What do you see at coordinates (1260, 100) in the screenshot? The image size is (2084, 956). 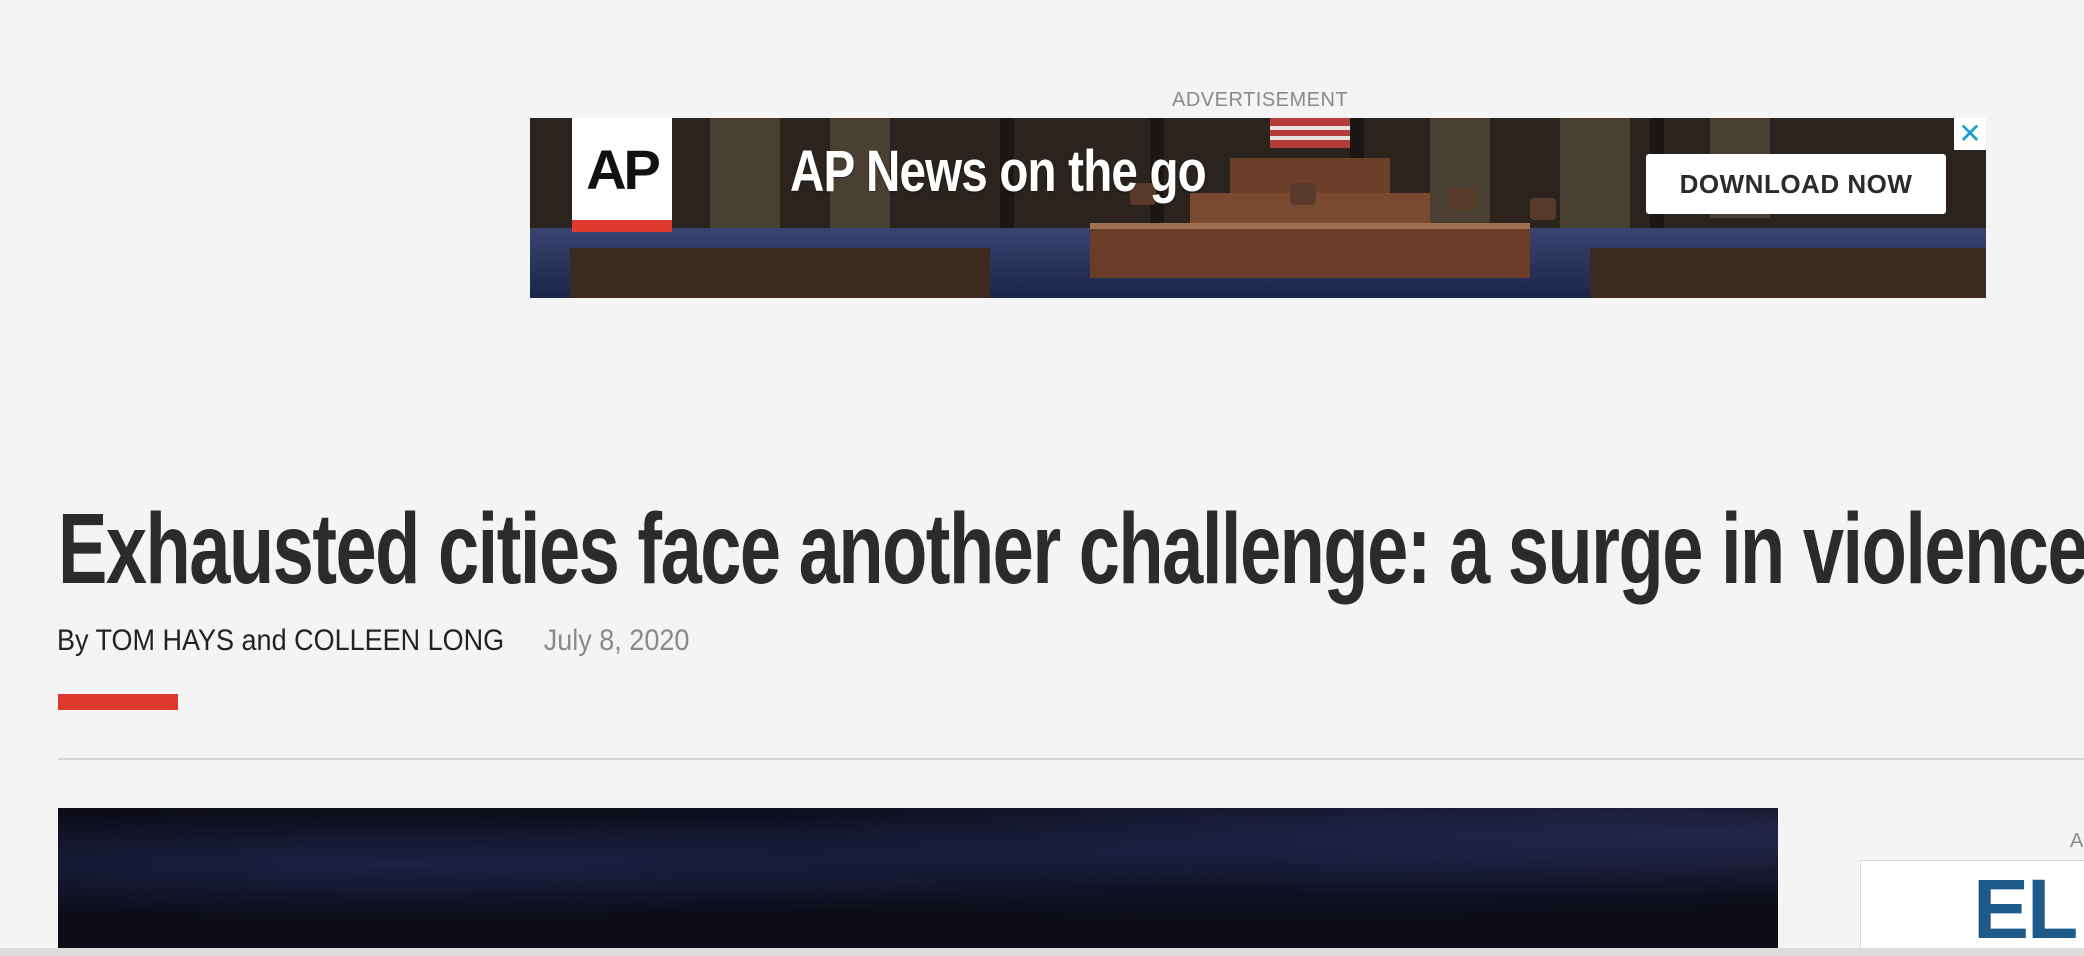 I see `advertisement-label: ADVERTISEMENT` at bounding box center [1260, 100].